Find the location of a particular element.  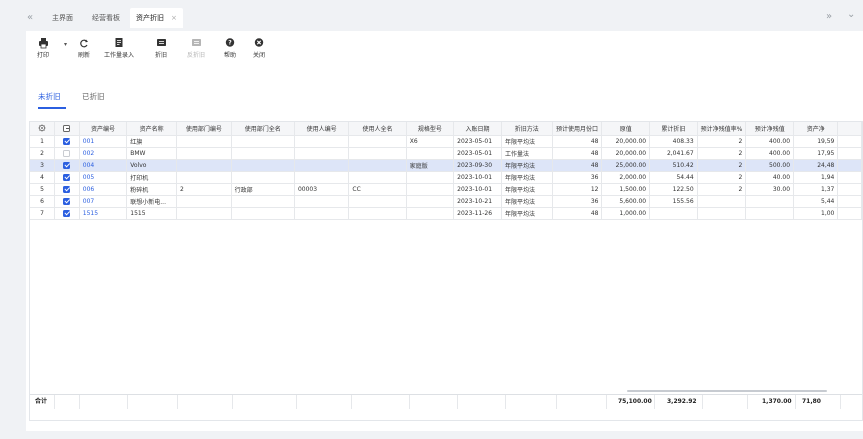

workload-entry-label: 工作量录入 is located at coordinates (119, 55).